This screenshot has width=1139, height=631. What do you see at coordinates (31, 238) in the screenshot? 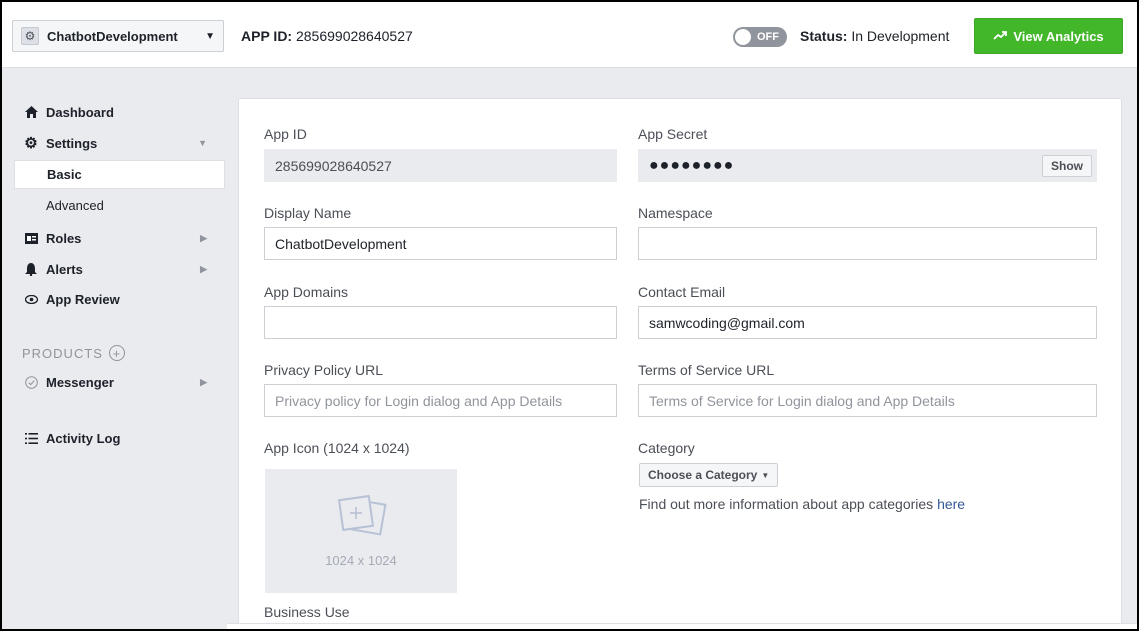
I see `id-card-icon` at bounding box center [31, 238].